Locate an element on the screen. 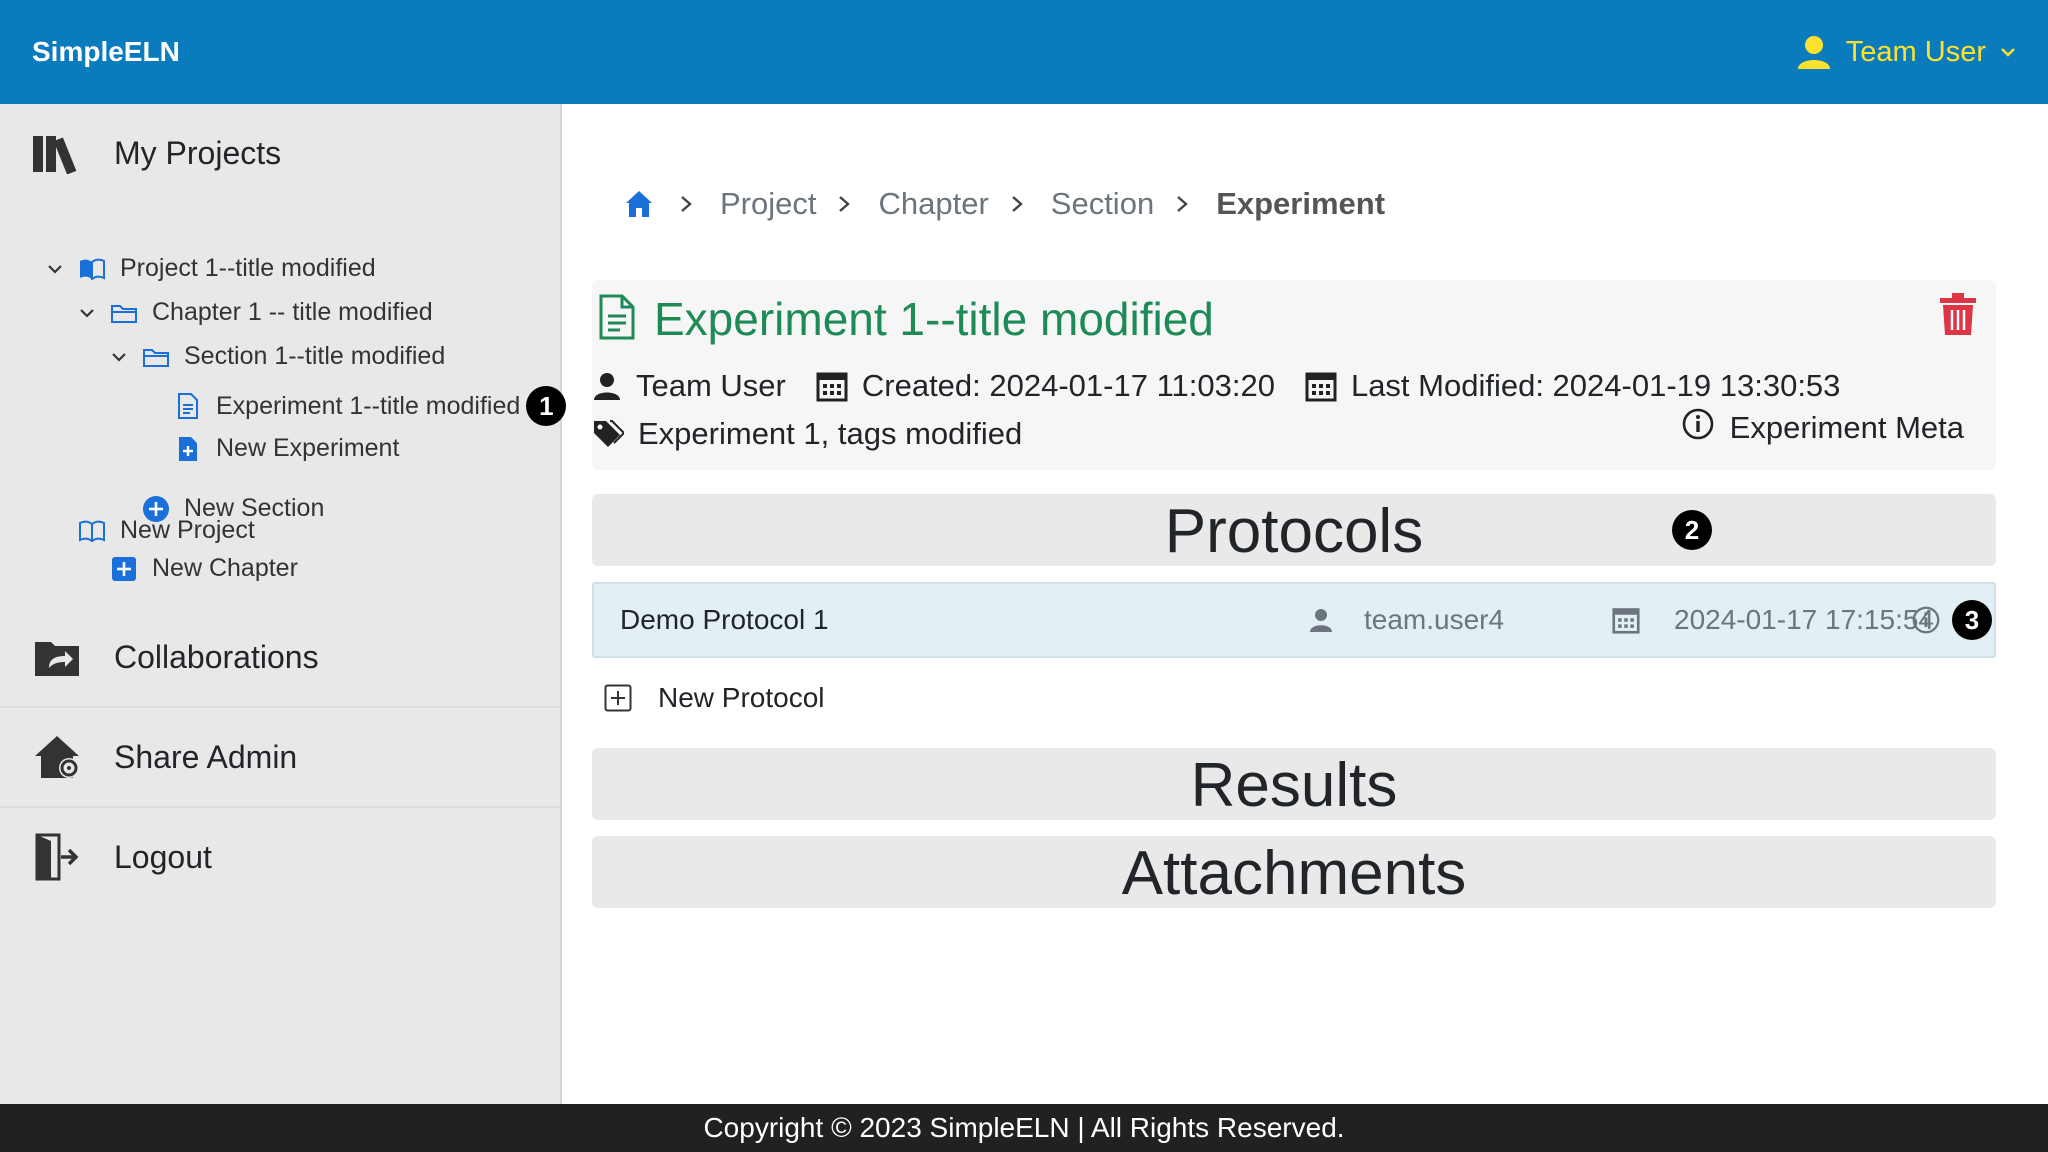 The height and width of the screenshot is (1152, 2048). nav-share-admin: Share Admin is located at coordinates (280, 757).